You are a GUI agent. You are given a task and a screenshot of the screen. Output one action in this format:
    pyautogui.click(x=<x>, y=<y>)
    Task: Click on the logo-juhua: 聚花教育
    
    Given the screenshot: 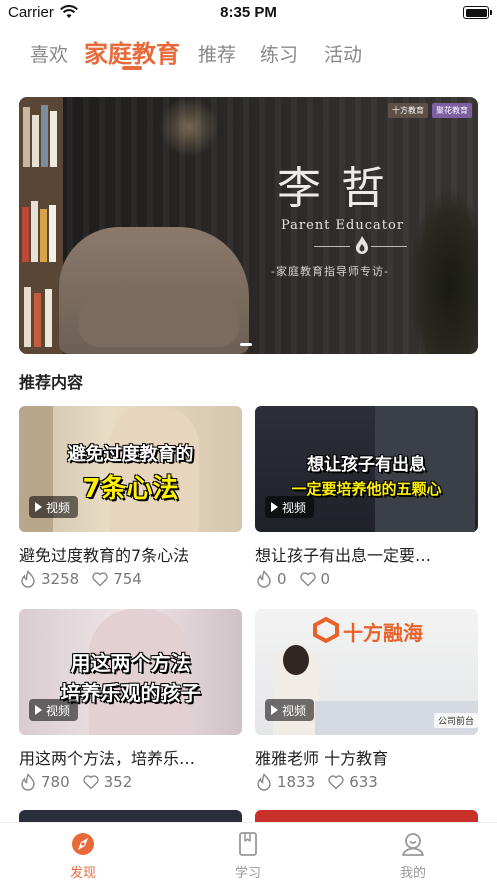 What is the action you would take?
    pyautogui.click(x=452, y=110)
    